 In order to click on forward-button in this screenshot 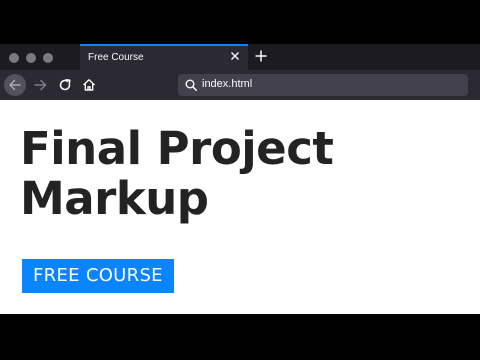, I will do `click(41, 85)`.